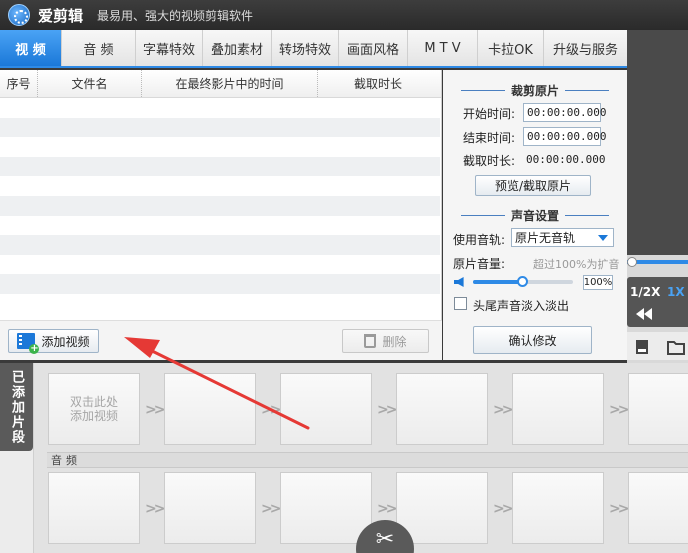  I want to click on duration-label: 截取时长:, so click(489, 161).